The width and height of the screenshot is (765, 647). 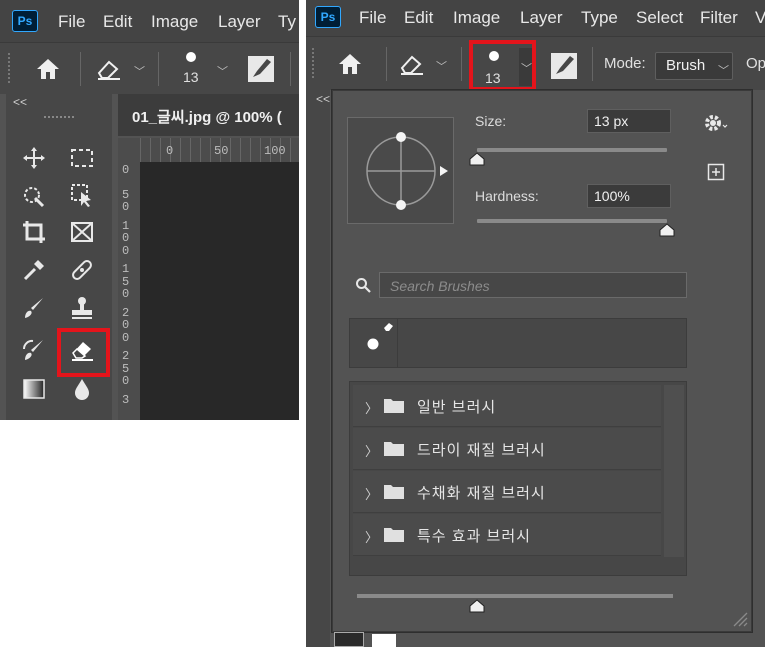 What do you see at coordinates (191, 57) in the screenshot?
I see `brush-tip-dot-icon` at bounding box center [191, 57].